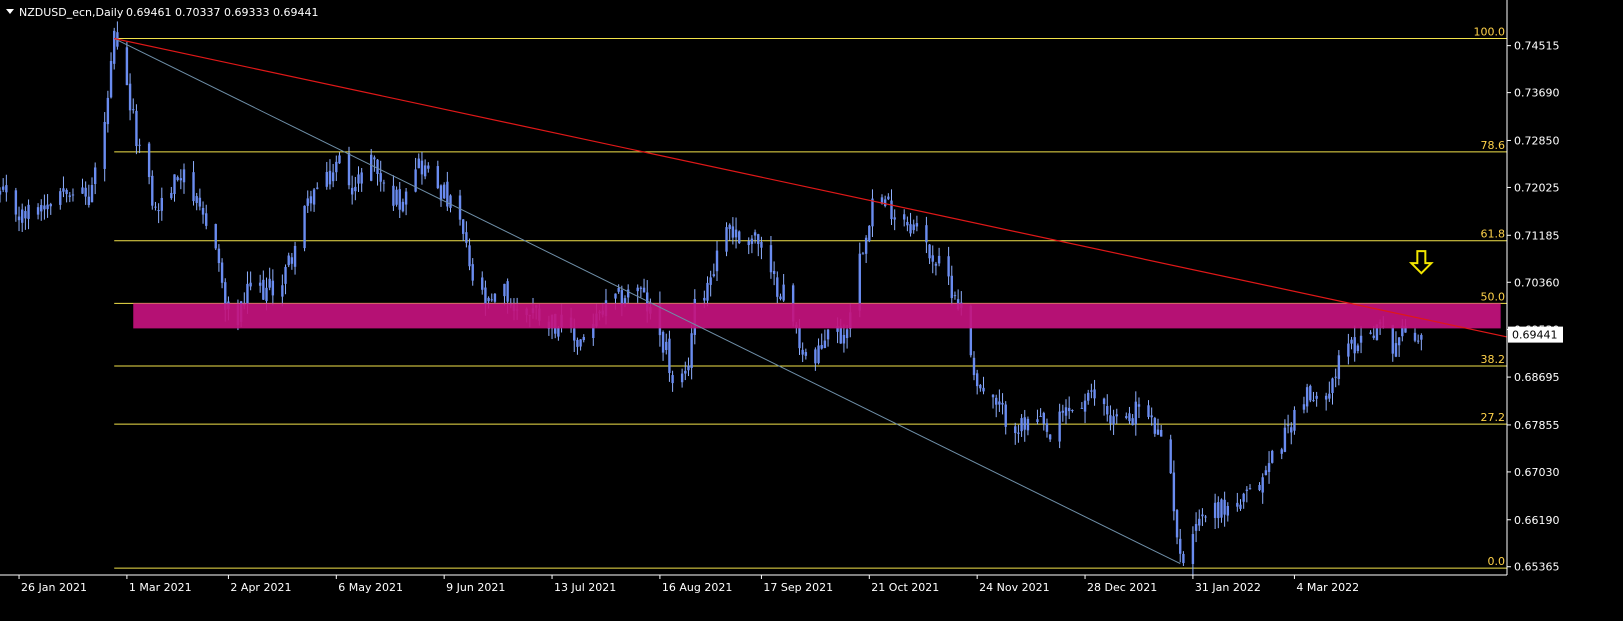  I want to click on x-tick-label: 6 May 2021, so click(370, 587).